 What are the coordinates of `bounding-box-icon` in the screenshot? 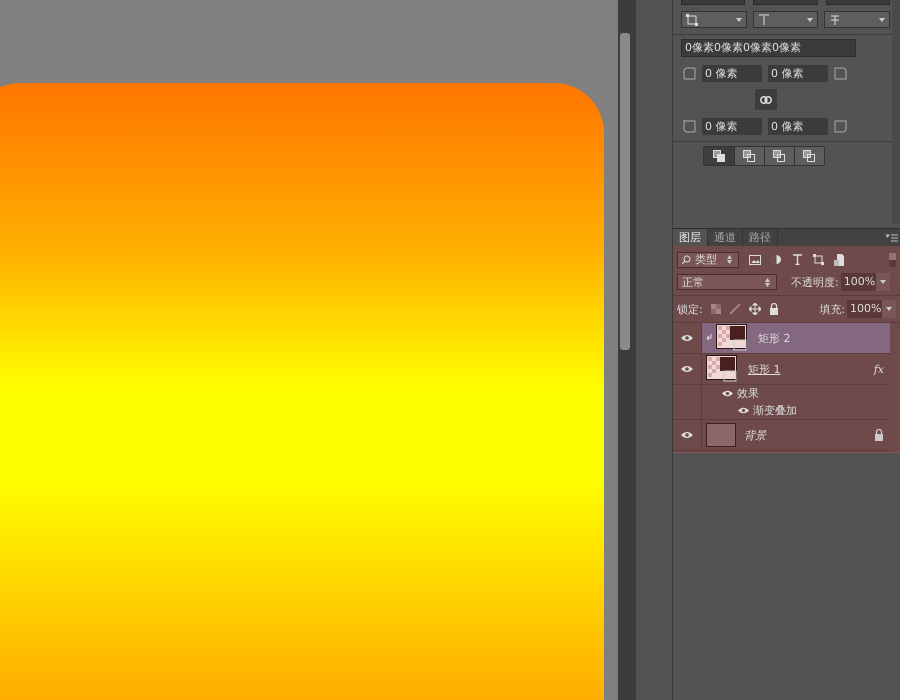 It's located at (692, 20).